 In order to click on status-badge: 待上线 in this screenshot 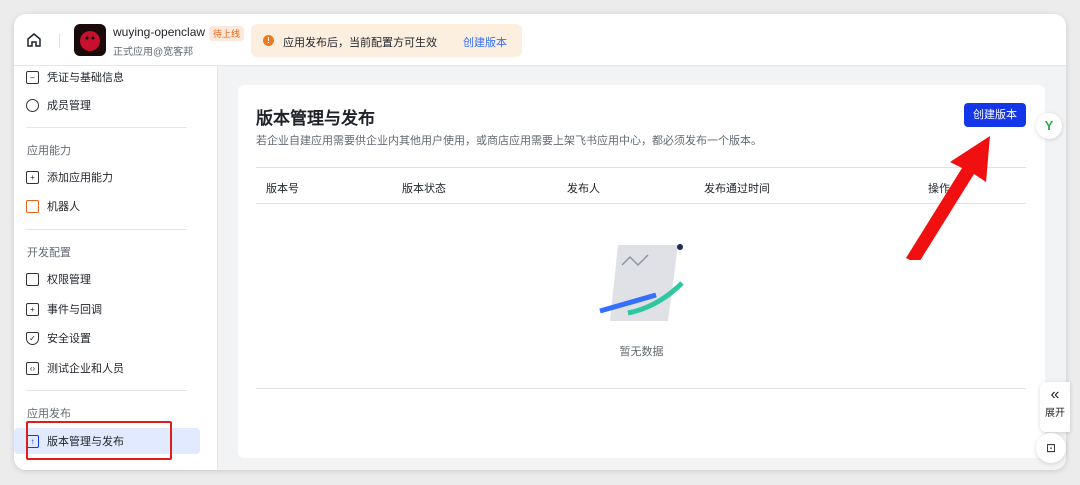, I will do `click(227, 33)`.